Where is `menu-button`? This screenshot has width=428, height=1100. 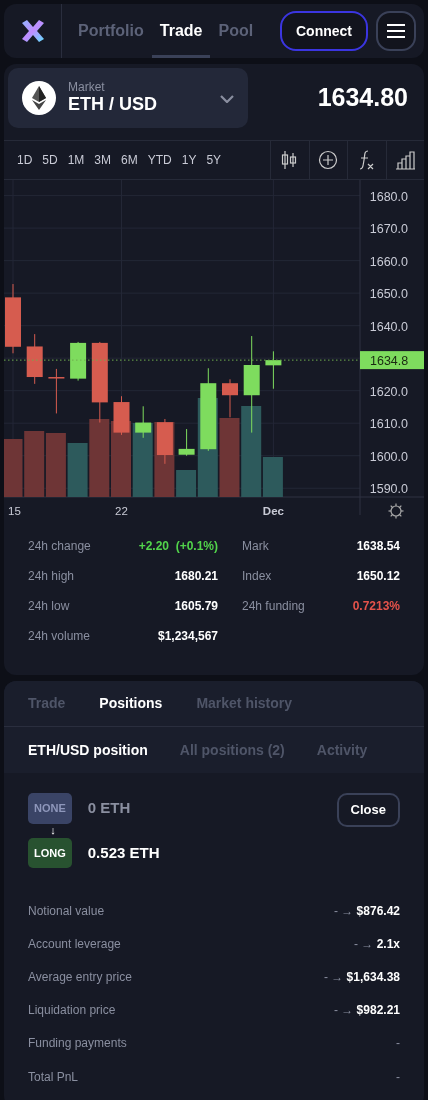 menu-button is located at coordinates (396, 31).